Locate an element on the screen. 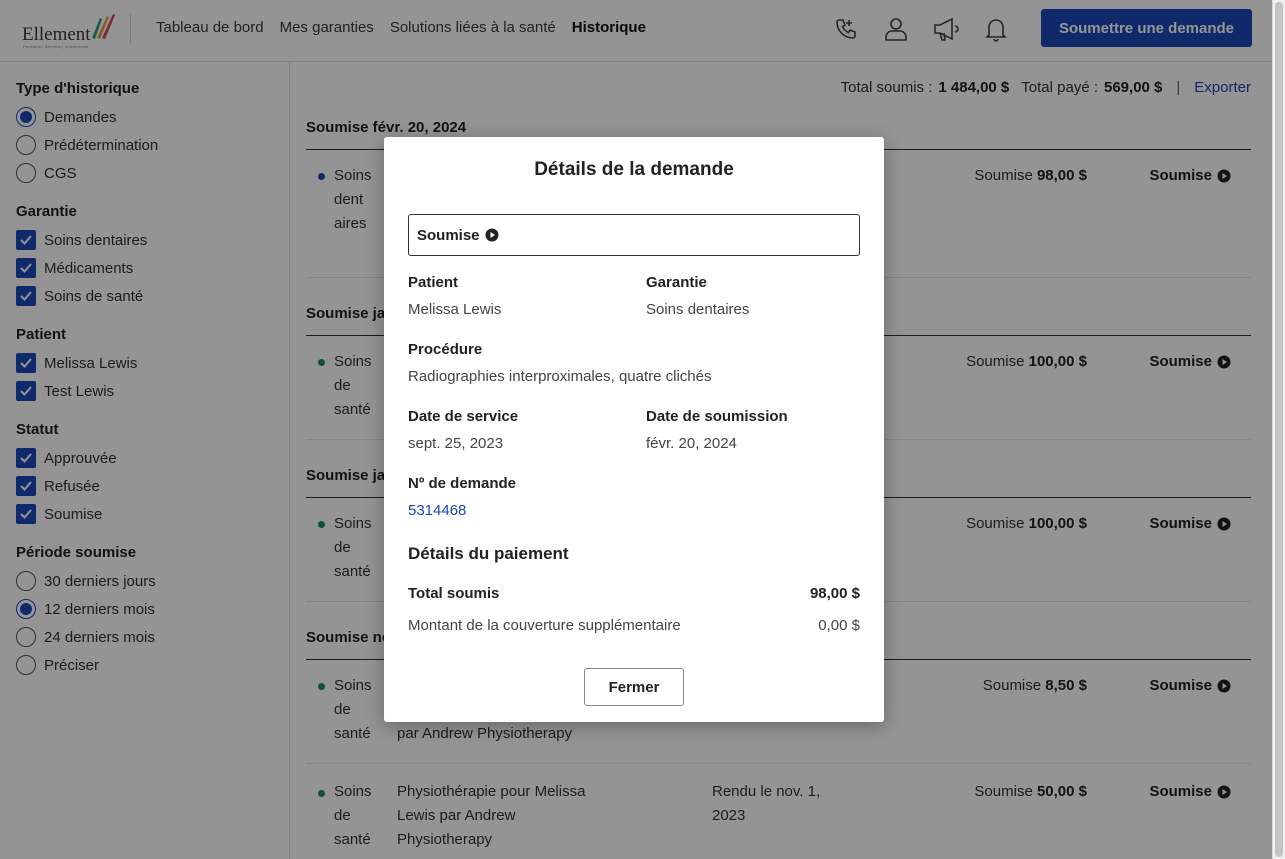 Image resolution: width=1285 pixels, height=859 pixels. service-date-value: sept. 25, 2023 is located at coordinates (456, 443).